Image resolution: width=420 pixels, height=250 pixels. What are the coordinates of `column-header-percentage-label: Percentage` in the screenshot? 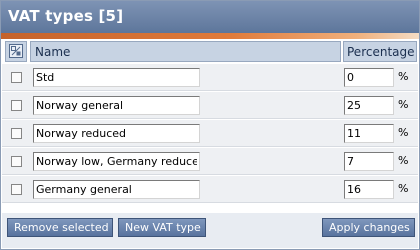 It's located at (381, 52).